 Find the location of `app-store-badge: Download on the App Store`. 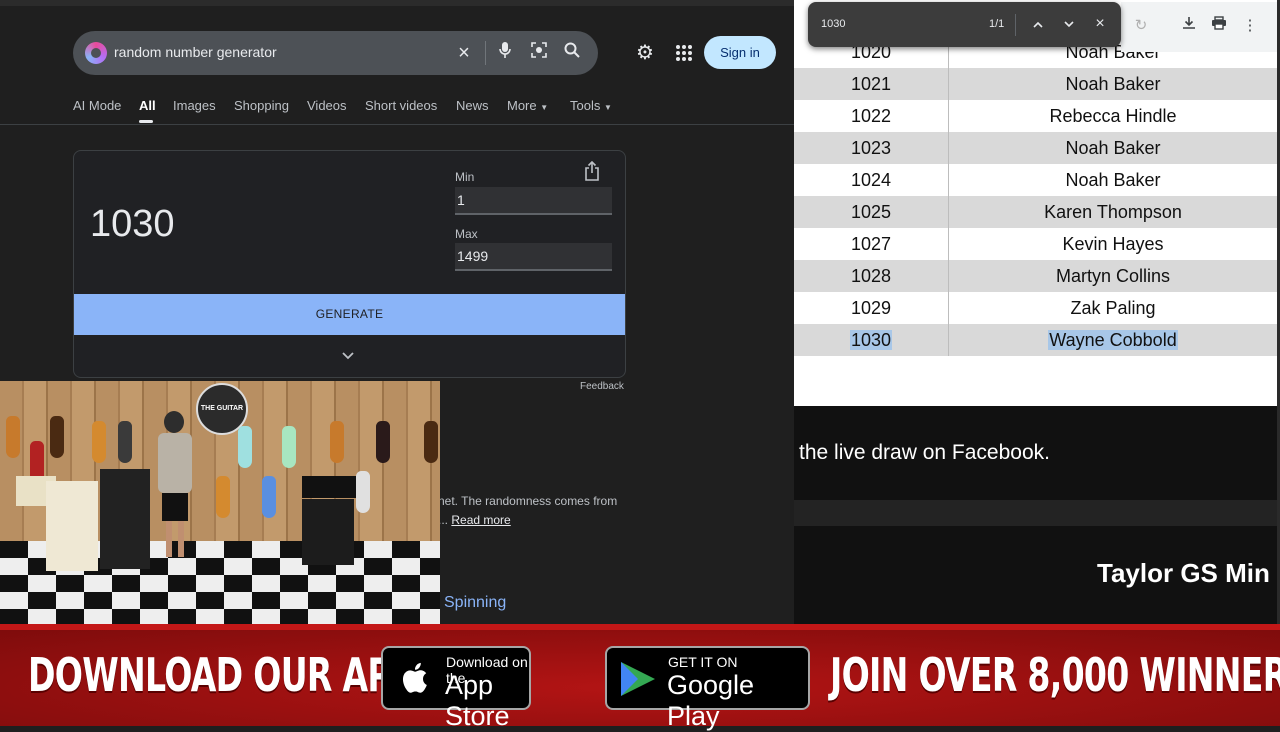

app-store-badge: Download on the App Store is located at coordinates (456, 688).